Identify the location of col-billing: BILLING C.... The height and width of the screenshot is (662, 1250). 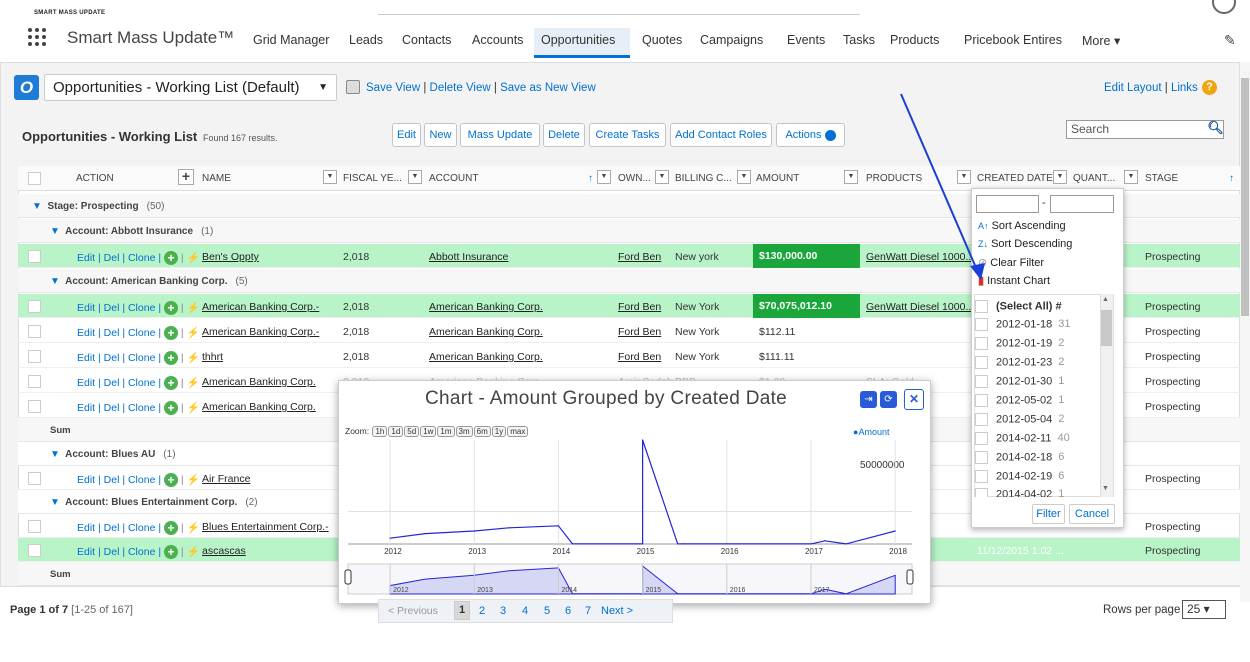
(703, 178).